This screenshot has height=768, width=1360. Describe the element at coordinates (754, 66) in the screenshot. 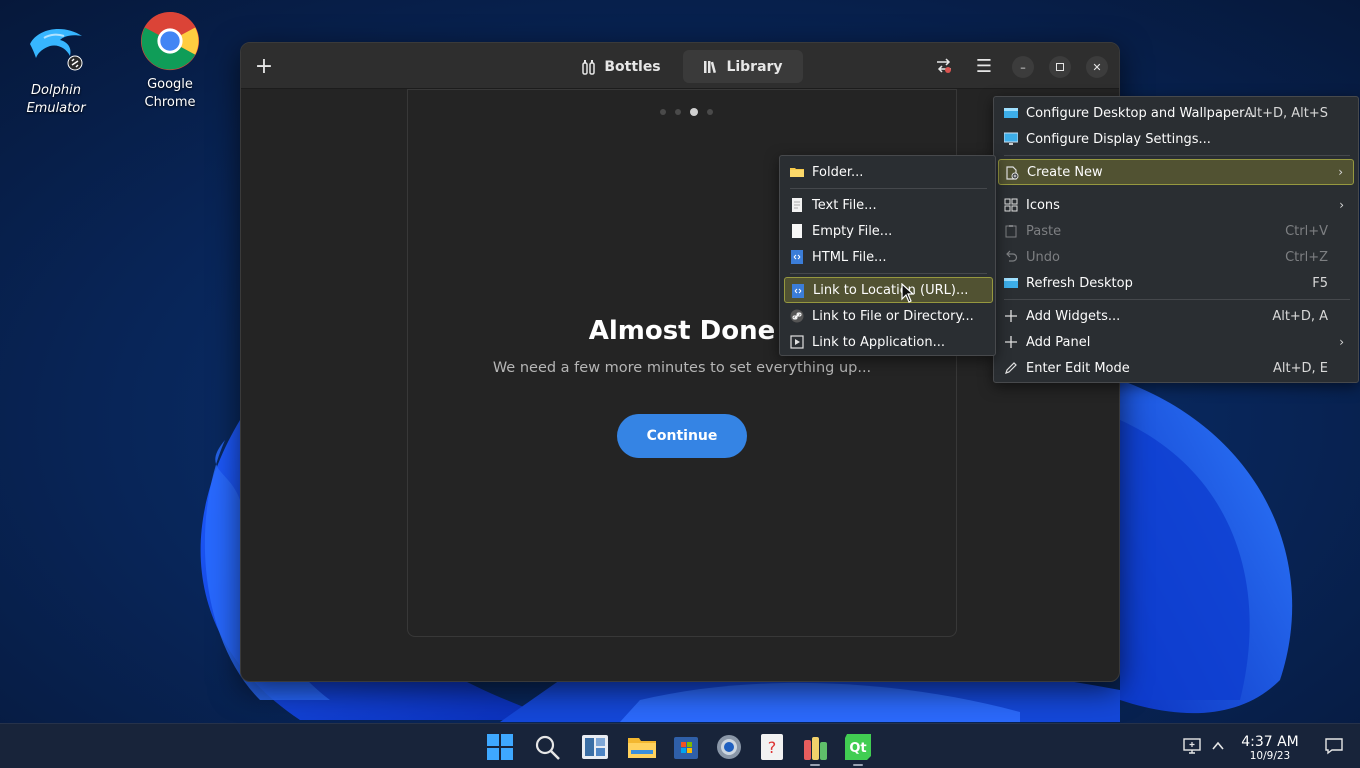

I see `tab-label: Library` at that location.